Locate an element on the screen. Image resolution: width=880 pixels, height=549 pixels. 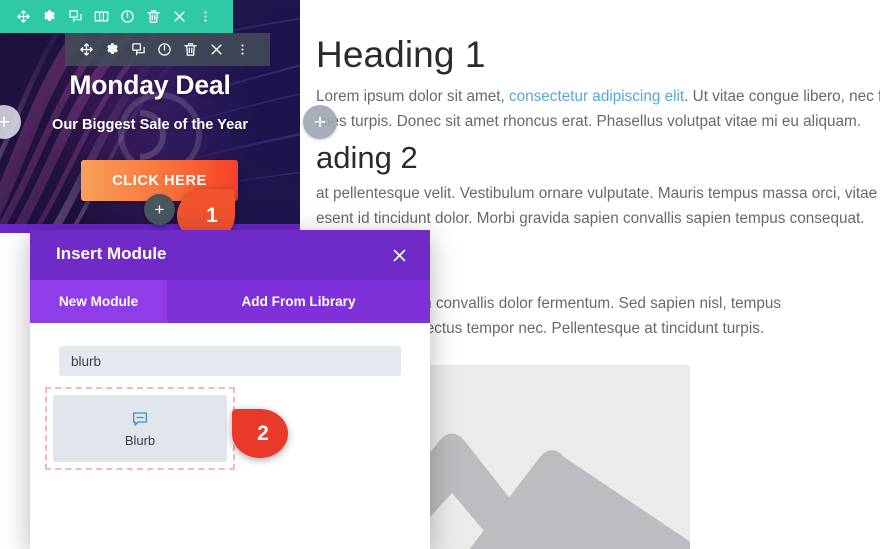
columns-icon is located at coordinates (101, 17).